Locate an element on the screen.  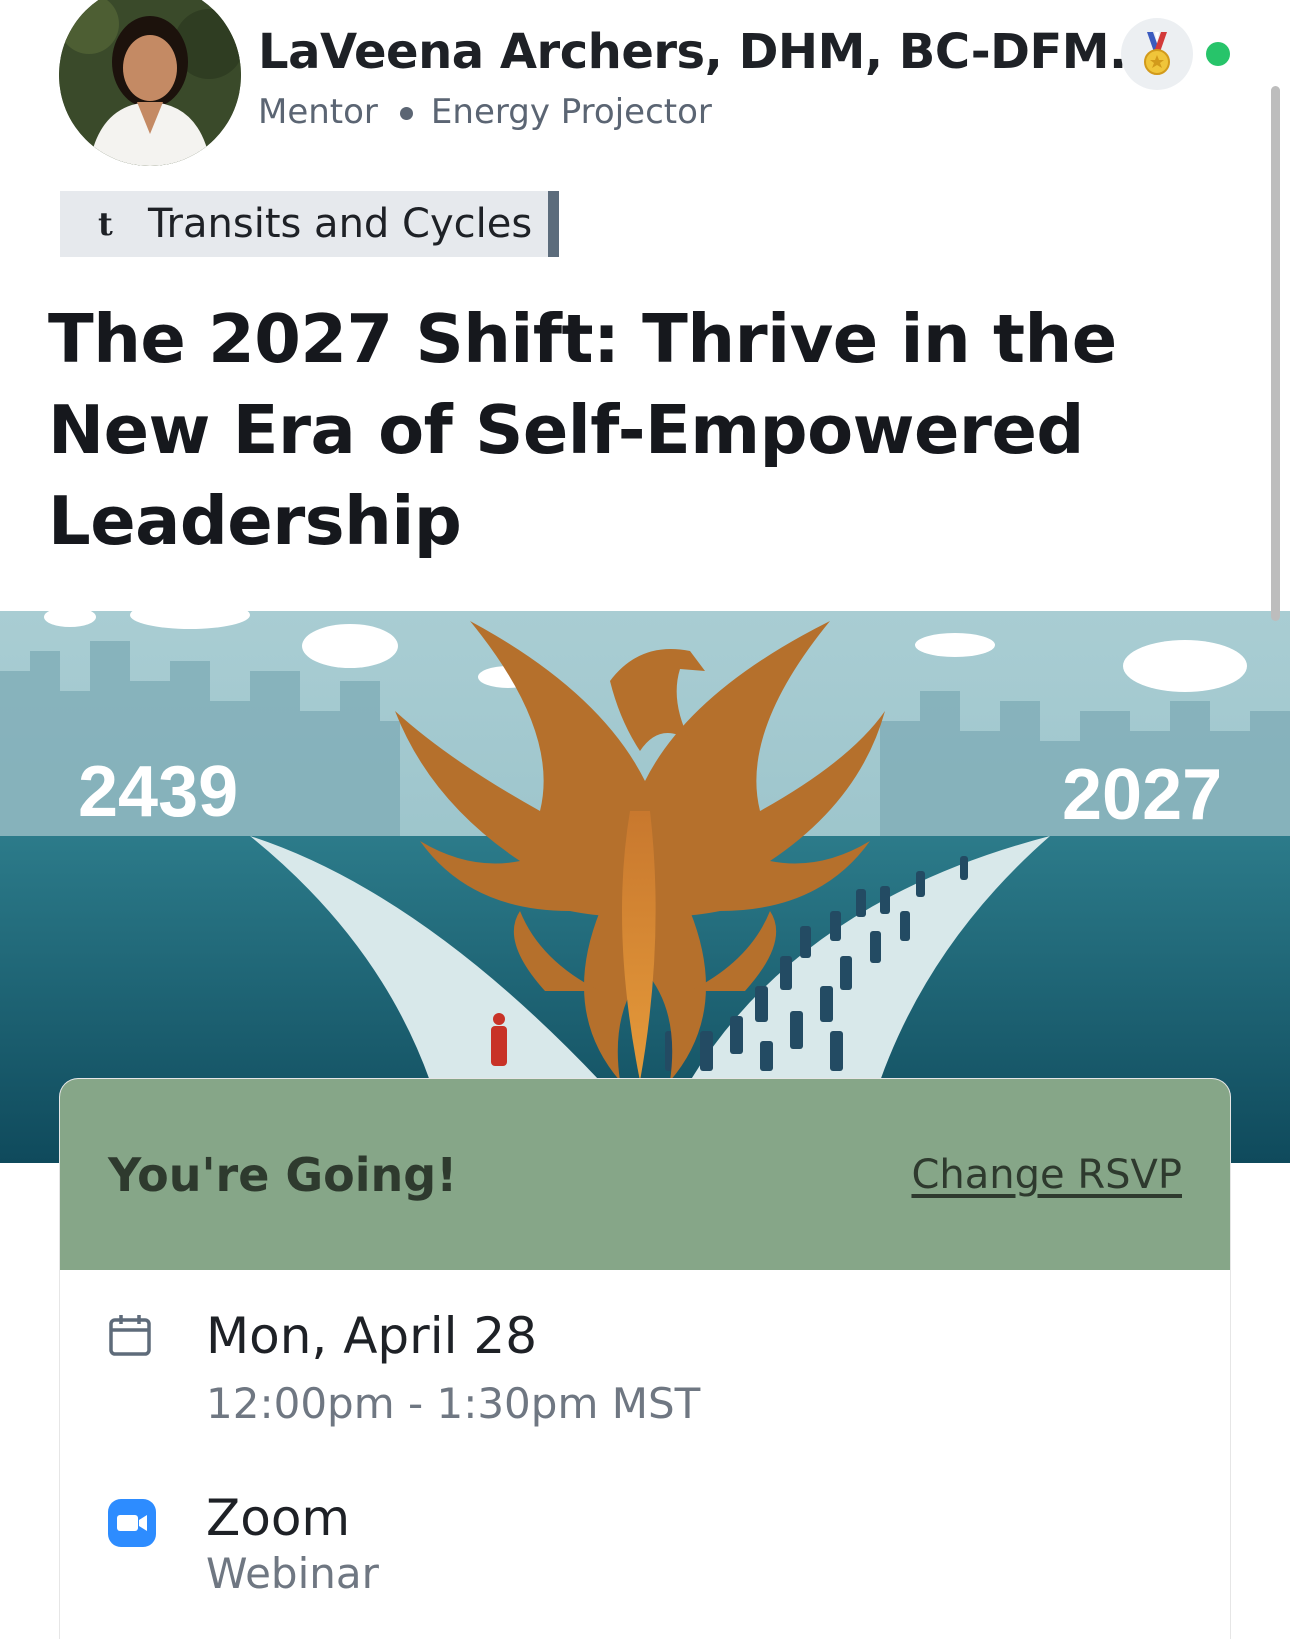
author-avatar is located at coordinates (150, 83).